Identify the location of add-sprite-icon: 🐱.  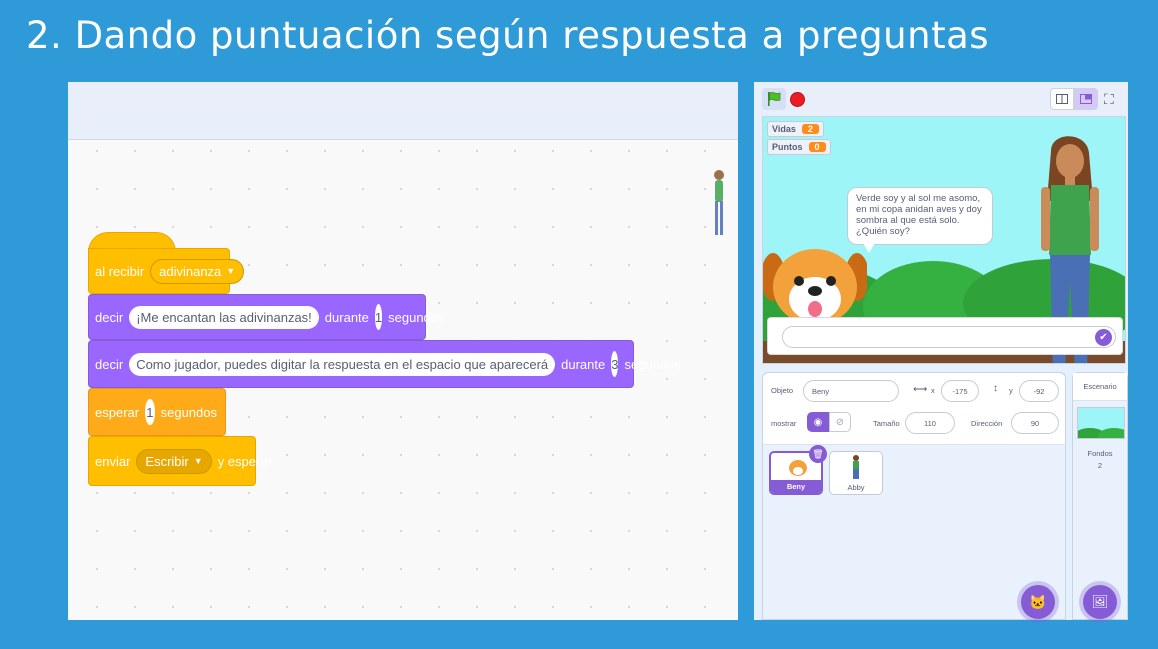
(1038, 602).